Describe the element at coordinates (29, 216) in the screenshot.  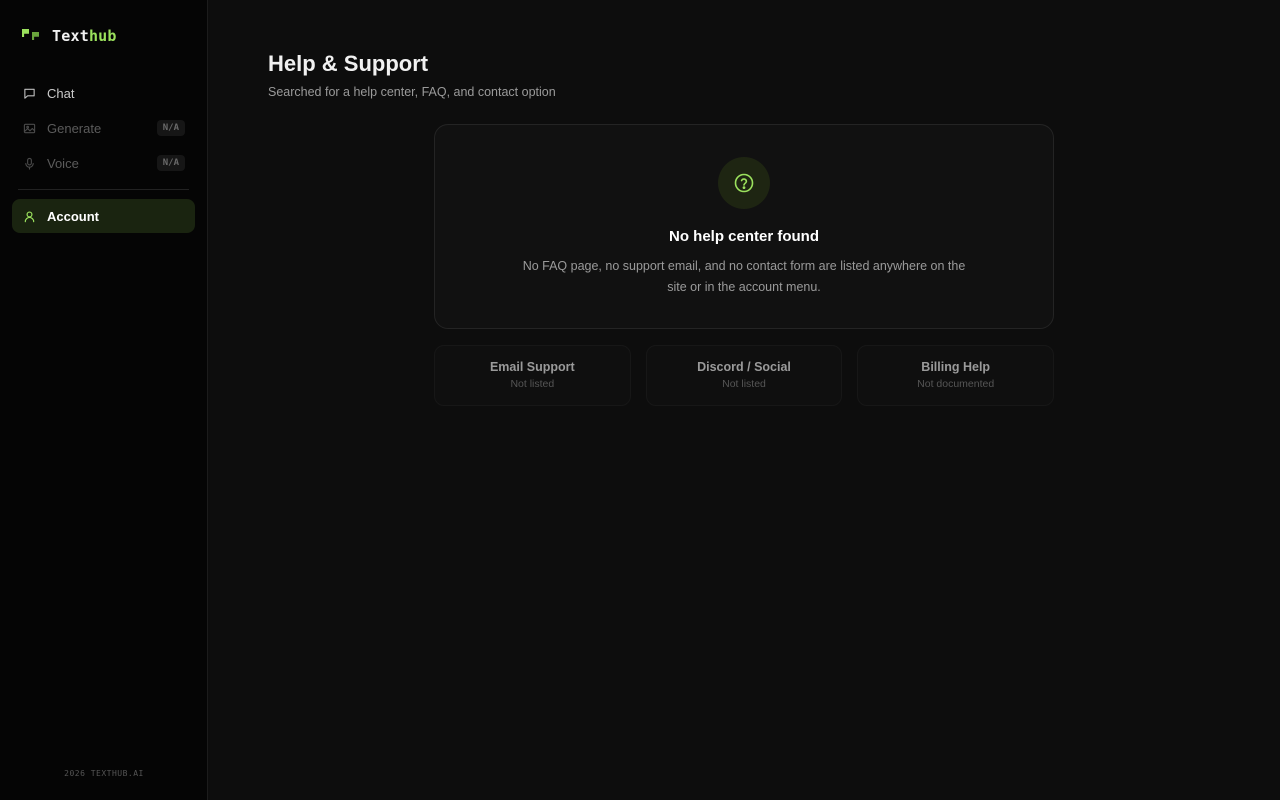
I see `user-icon` at that location.